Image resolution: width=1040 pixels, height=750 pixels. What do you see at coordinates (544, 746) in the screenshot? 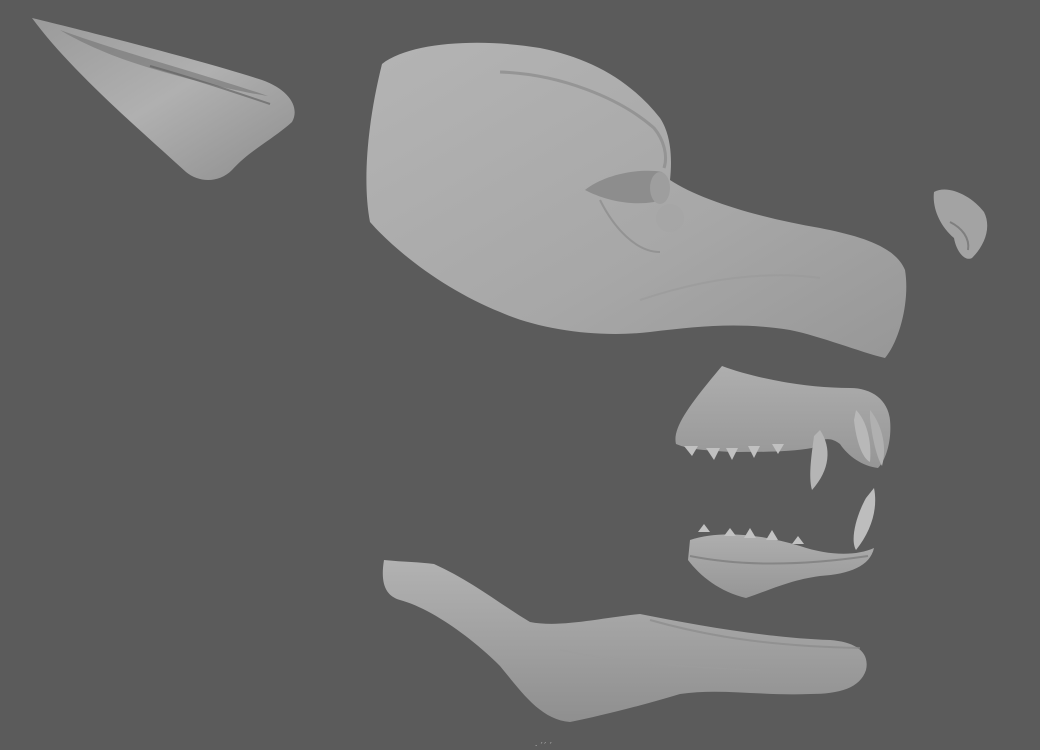
I see `viewport-bottom-text: · ˊˊ ˊ` at bounding box center [544, 746].